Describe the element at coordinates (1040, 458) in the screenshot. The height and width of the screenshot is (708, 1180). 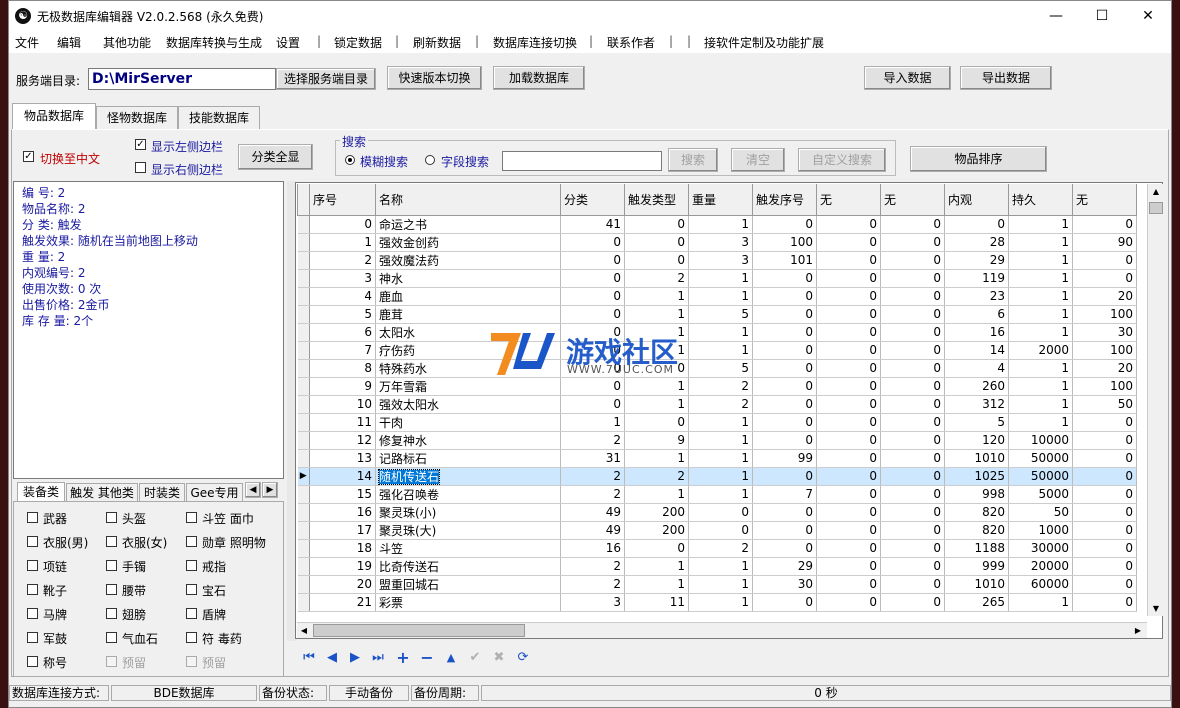
I see `table-cell: 50000` at that location.